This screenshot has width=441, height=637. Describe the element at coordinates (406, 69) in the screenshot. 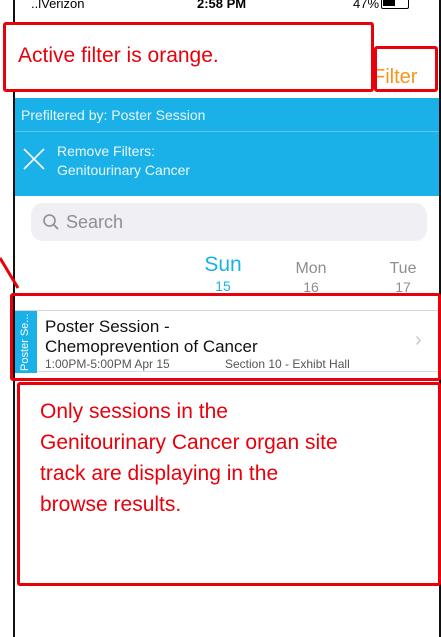

I see `annotation-filter-button-box` at that location.